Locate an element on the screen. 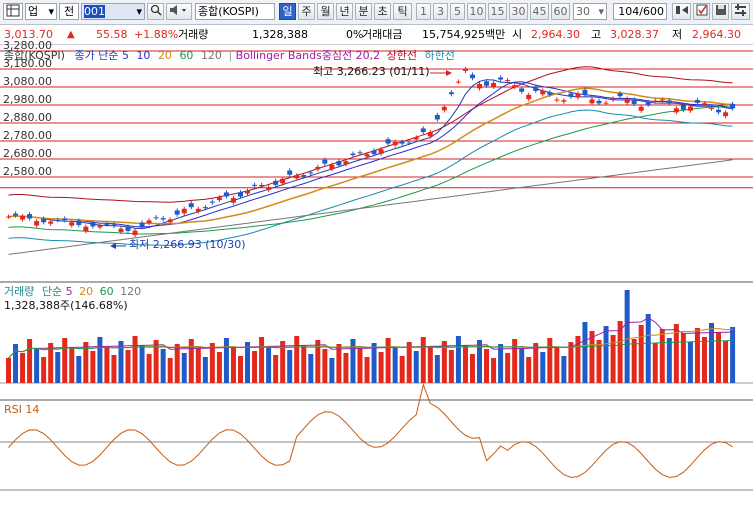 Image resolution: width=753 pixels, height=516 pixels. period-year: 년 is located at coordinates (344, 11).